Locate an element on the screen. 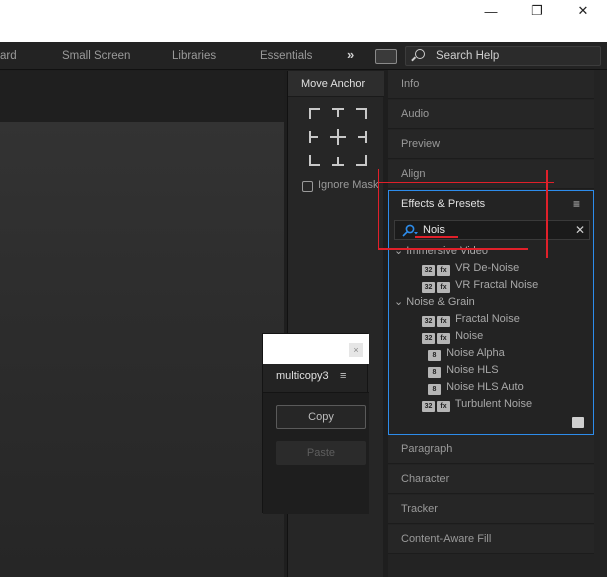  effect-item: 8 Noise HLS Auto is located at coordinates (477, 387).